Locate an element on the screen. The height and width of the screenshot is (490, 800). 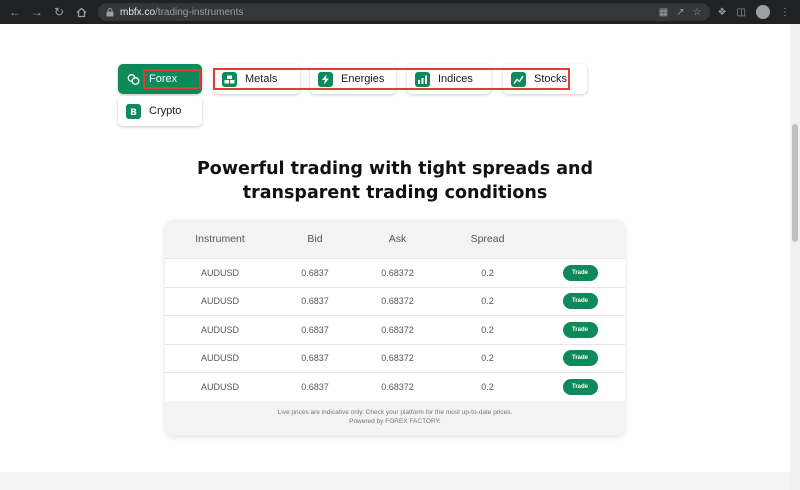
address-bar: mbfx.co/trading-instruments ▦ ↗ ☆ is located at coordinates (404, 12).